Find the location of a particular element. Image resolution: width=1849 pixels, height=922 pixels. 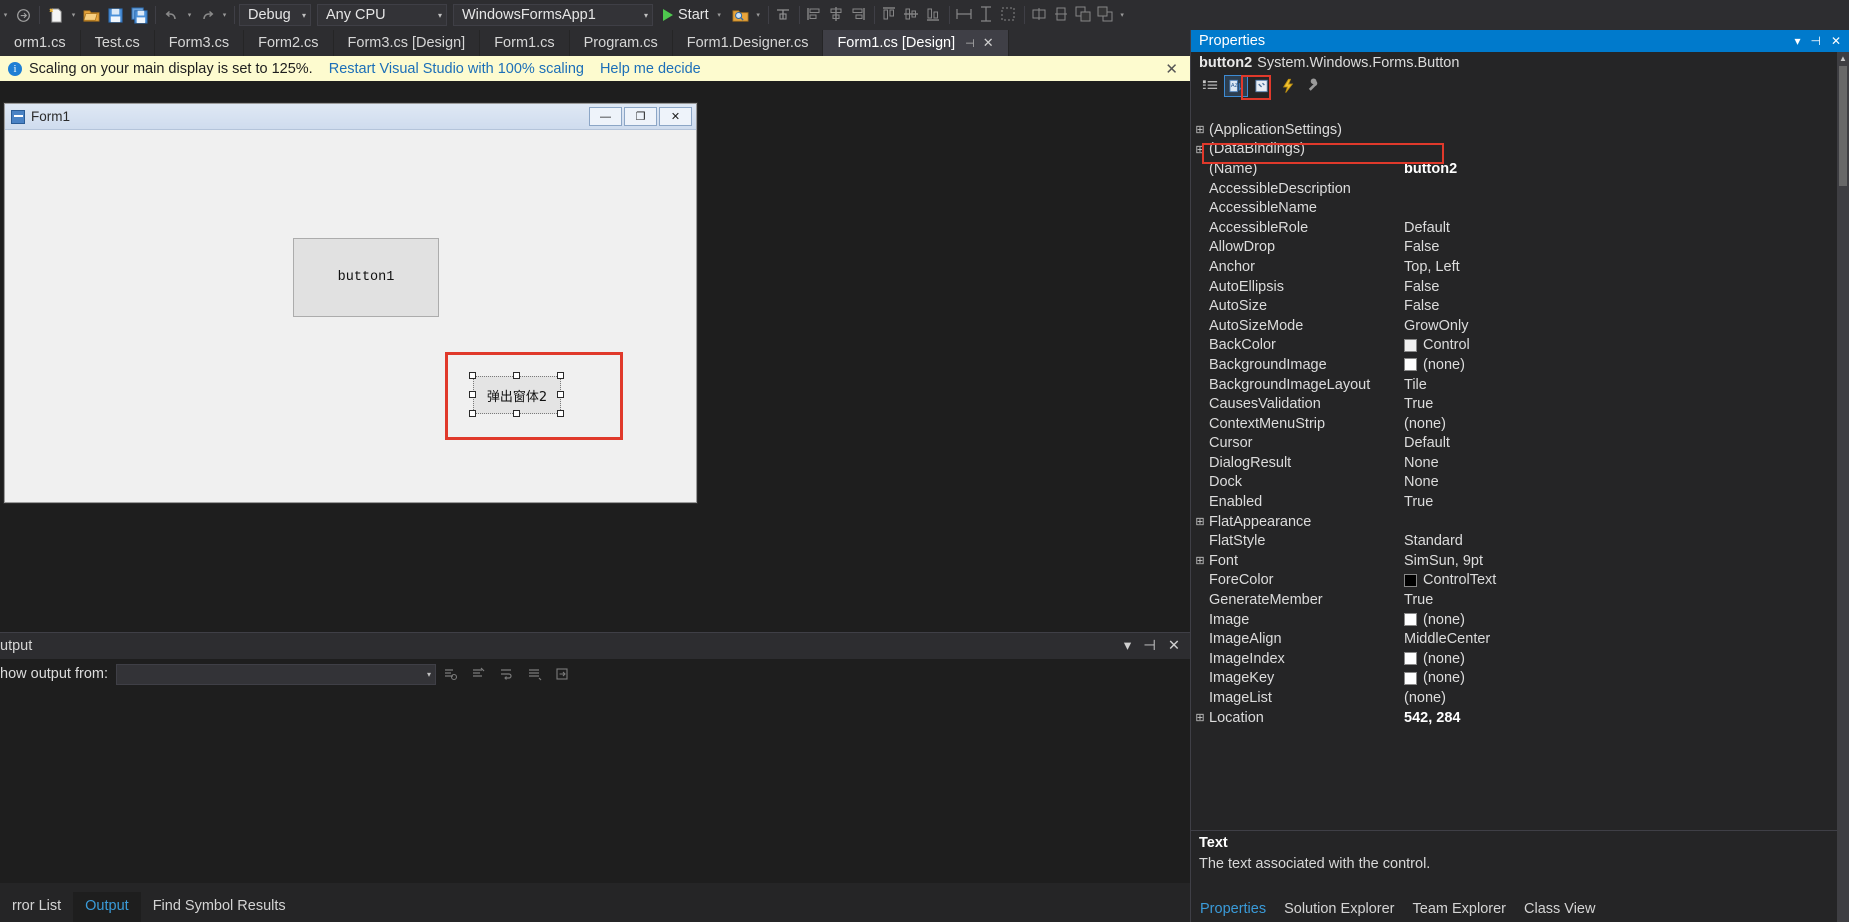

property-row: ContextMenuStrip (none) is located at coordinates (1514, 424).